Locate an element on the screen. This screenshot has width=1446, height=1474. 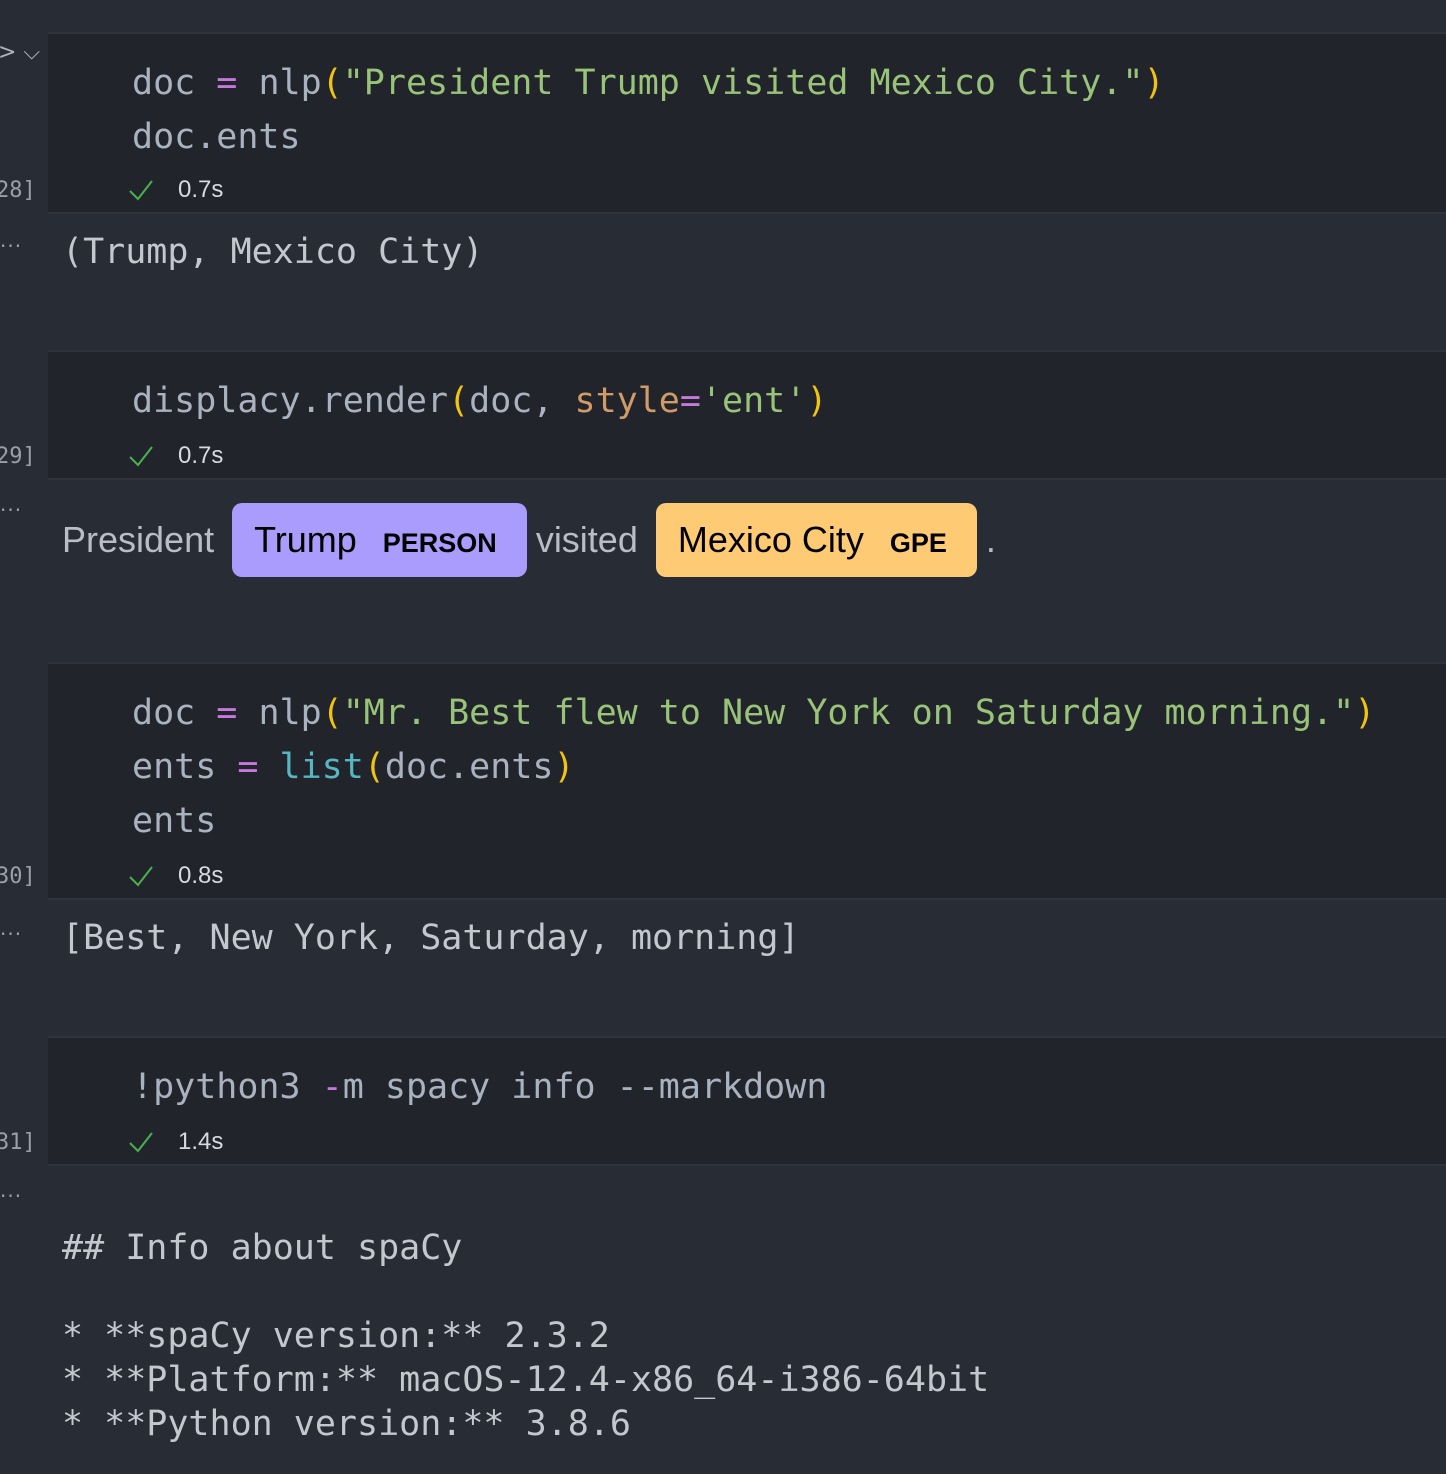
execution-count: 31] is located at coordinates (18, 1142).